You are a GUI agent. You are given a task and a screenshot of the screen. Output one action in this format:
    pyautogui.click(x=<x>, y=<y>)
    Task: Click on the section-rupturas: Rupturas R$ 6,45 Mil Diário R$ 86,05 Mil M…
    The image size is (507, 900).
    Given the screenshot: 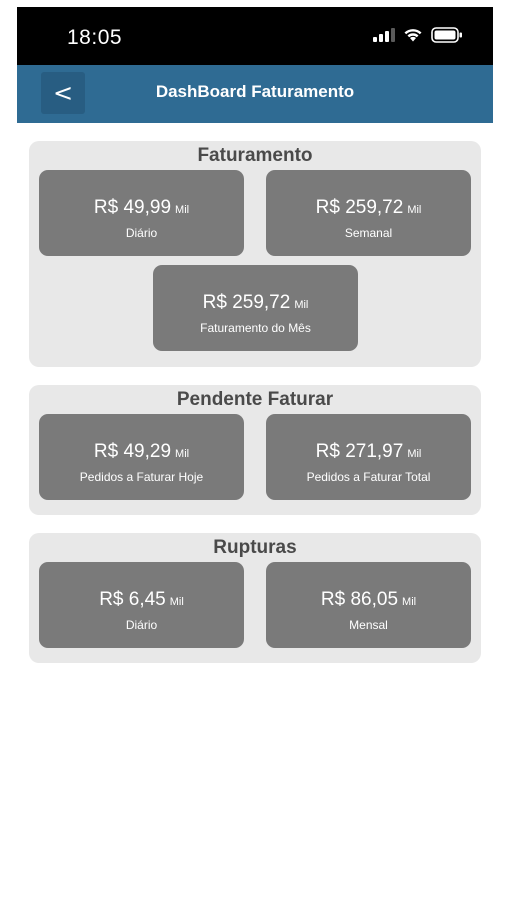 What is the action you would take?
    pyautogui.click(x=255, y=598)
    